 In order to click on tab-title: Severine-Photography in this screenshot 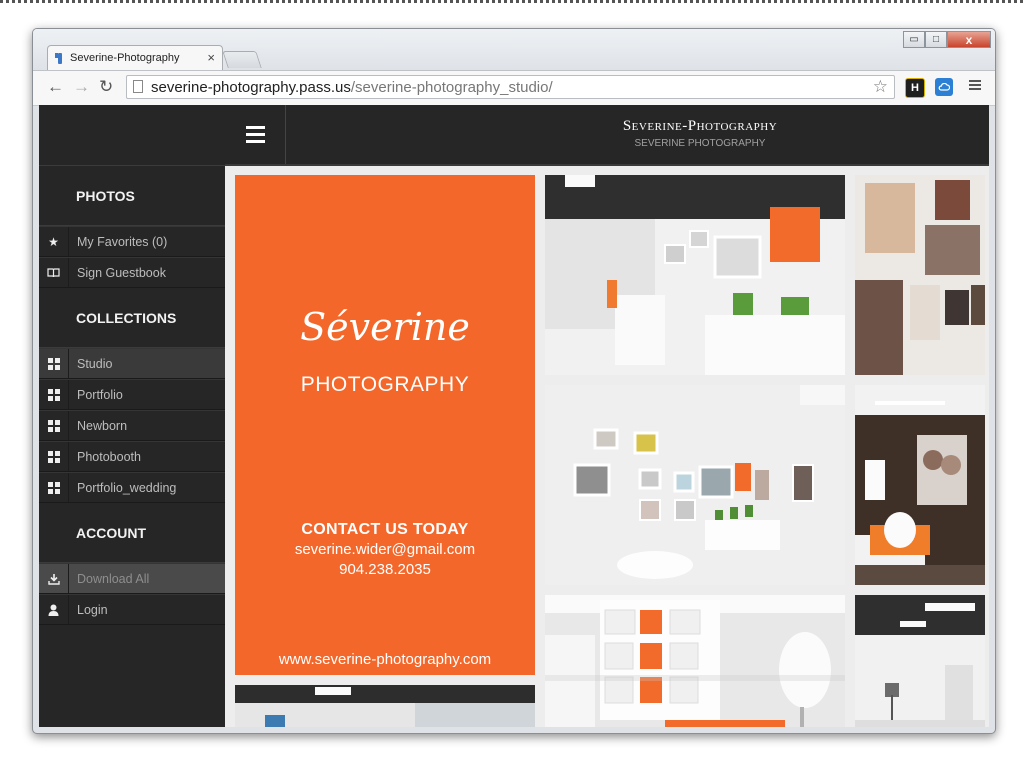, I will do `click(125, 58)`.